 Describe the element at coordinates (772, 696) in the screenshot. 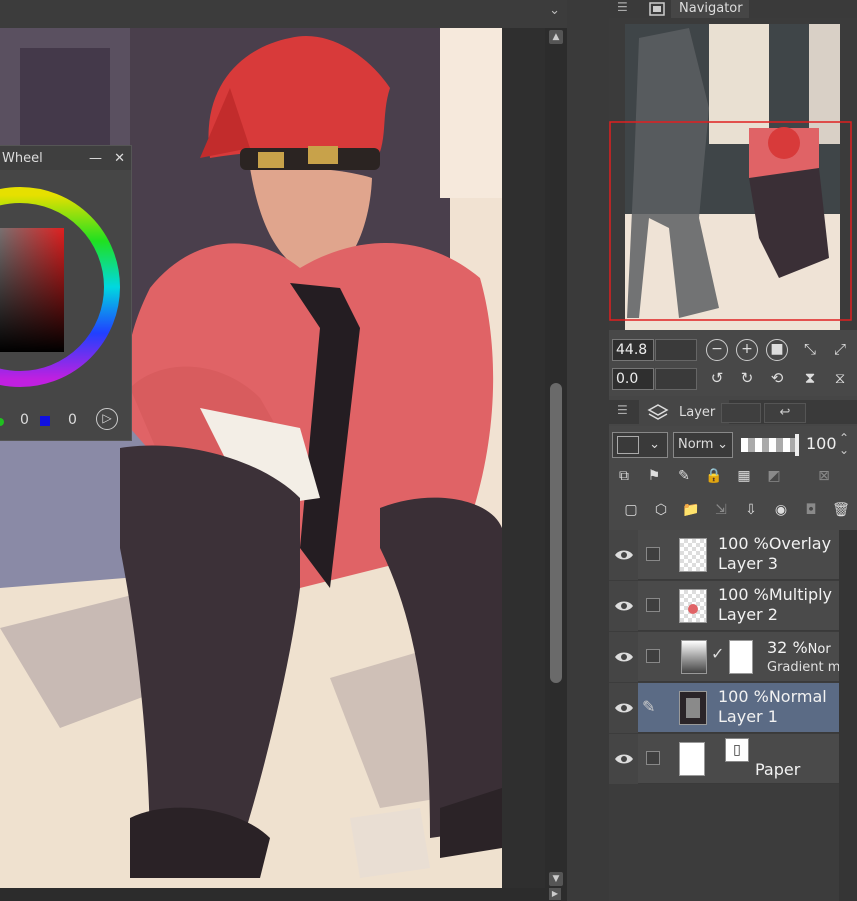

I see `layer-info: 100 %Normal` at that location.